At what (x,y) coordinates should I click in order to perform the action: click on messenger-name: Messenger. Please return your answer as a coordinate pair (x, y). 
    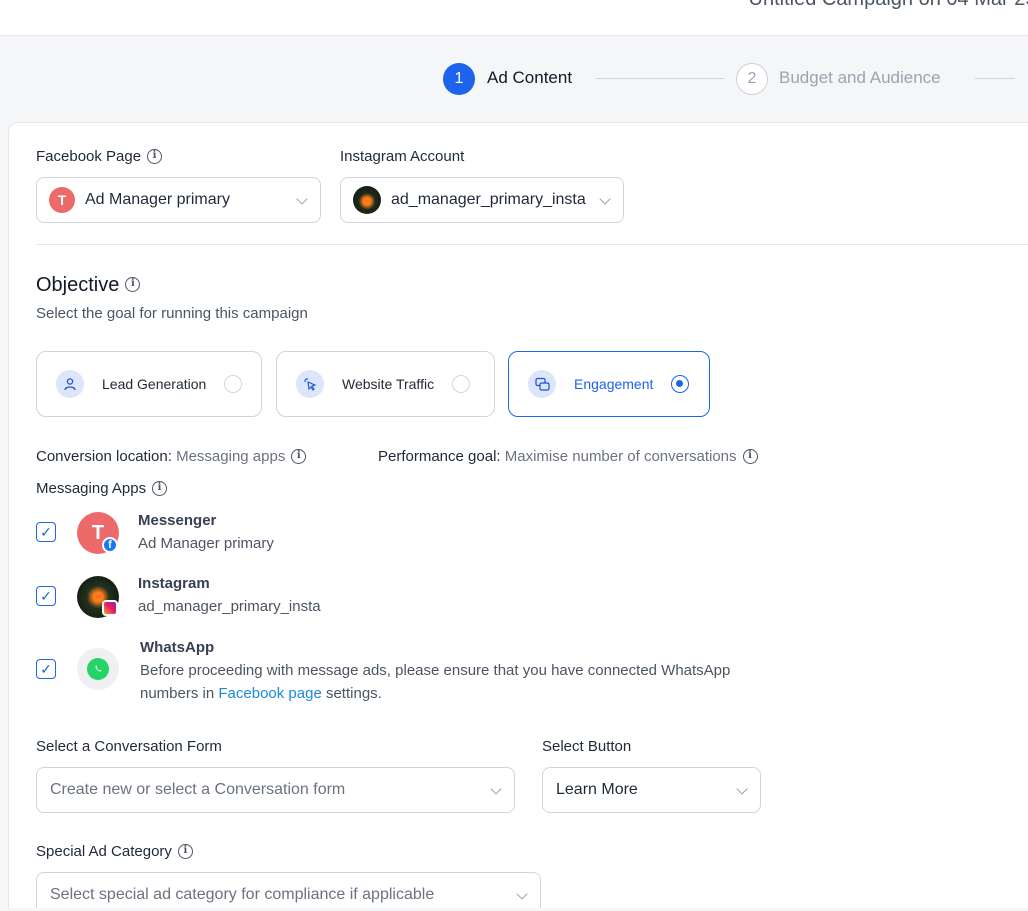
    Looking at the image, I should click on (177, 520).